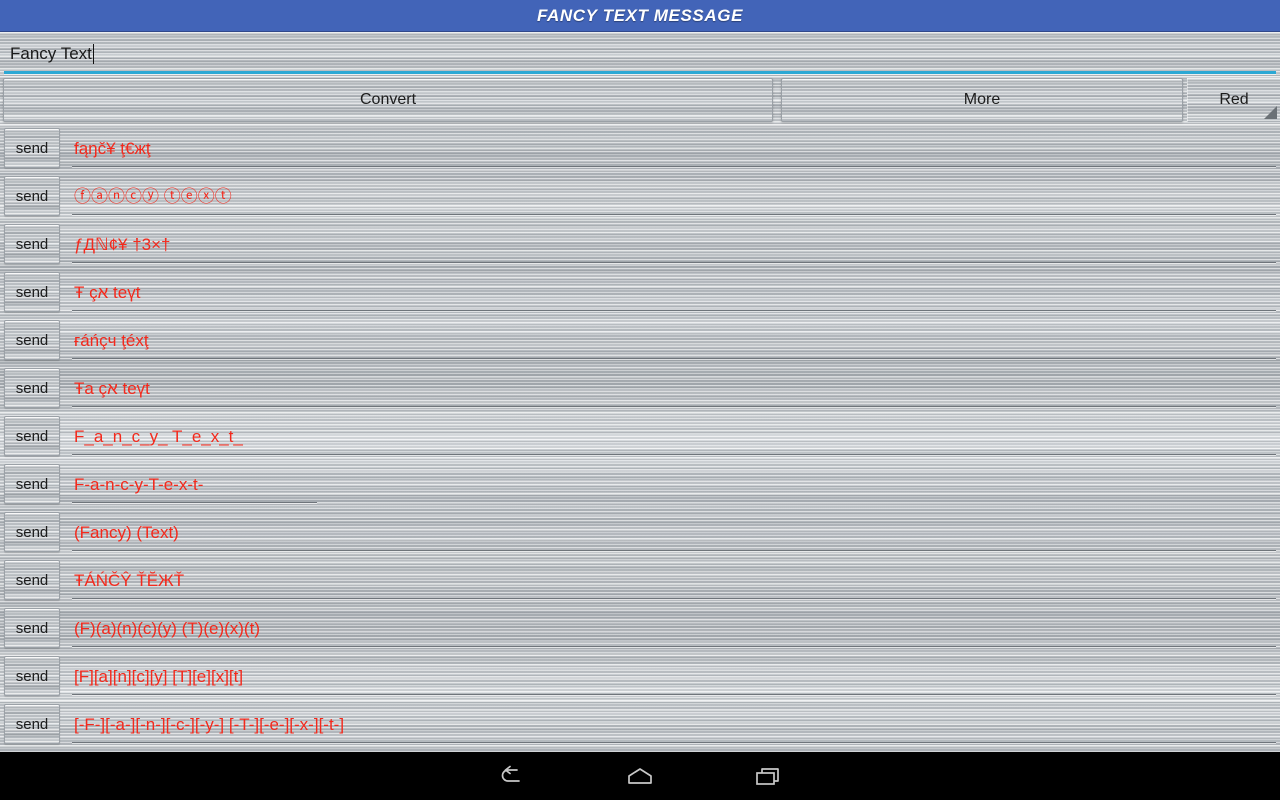  Describe the element at coordinates (126, 532) in the screenshot. I see `fancy-text-value: (Fancy) (Text)` at that location.